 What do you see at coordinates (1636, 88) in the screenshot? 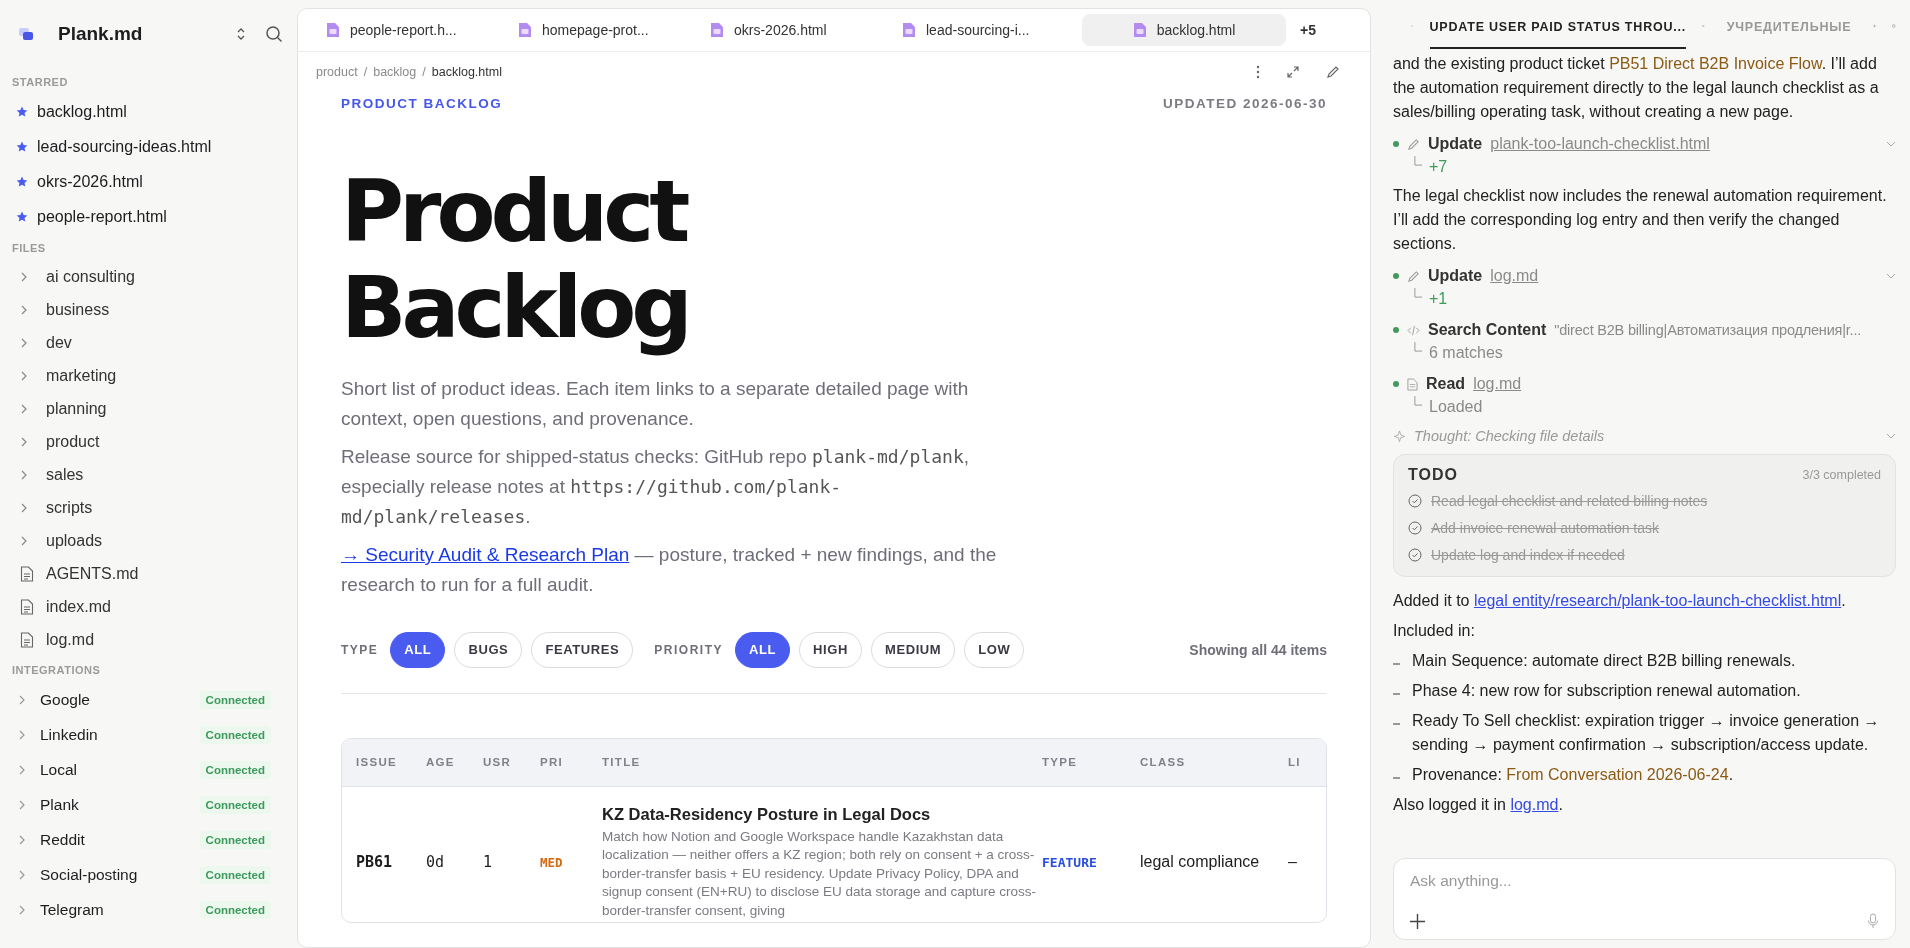
I see `assistant-message: and the existing product ticket PB51 Direct B2B Invoice Flow. I’ll add the automation requirement directly to the legal launch checklist as a sales/billing operating task, without creating a new page.` at bounding box center [1636, 88].